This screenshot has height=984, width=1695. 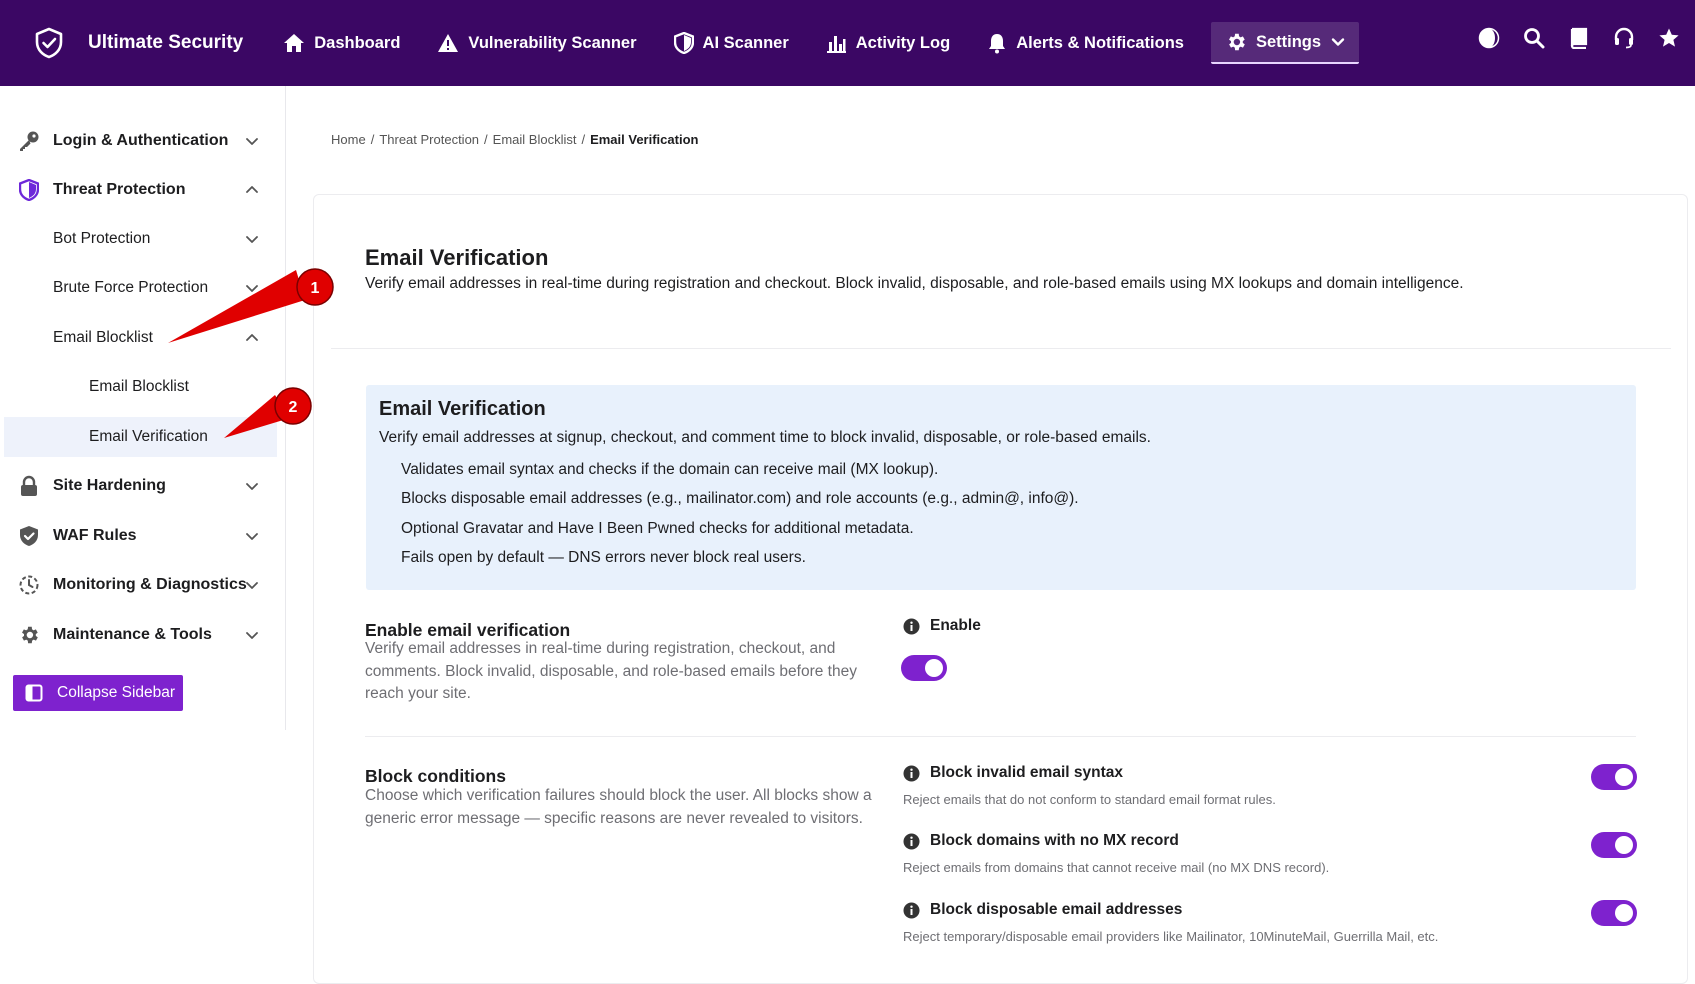 I want to click on sidebar-item-threat-protection: Threat Protection, so click(x=143, y=190).